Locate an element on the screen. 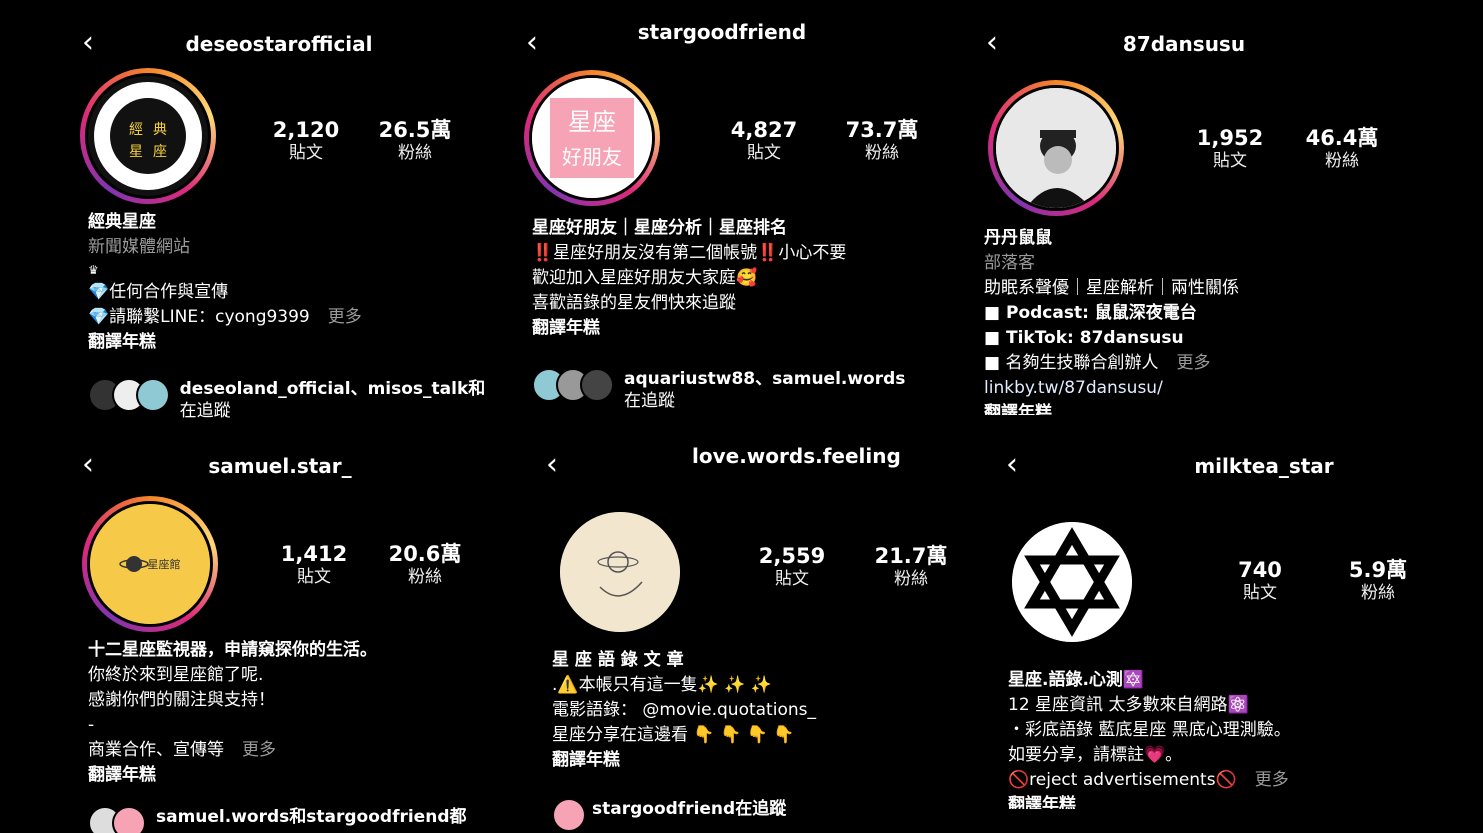 Image resolution: width=1483 pixels, height=833 pixels. profile-category: 部落客 is located at coordinates (1009, 263).